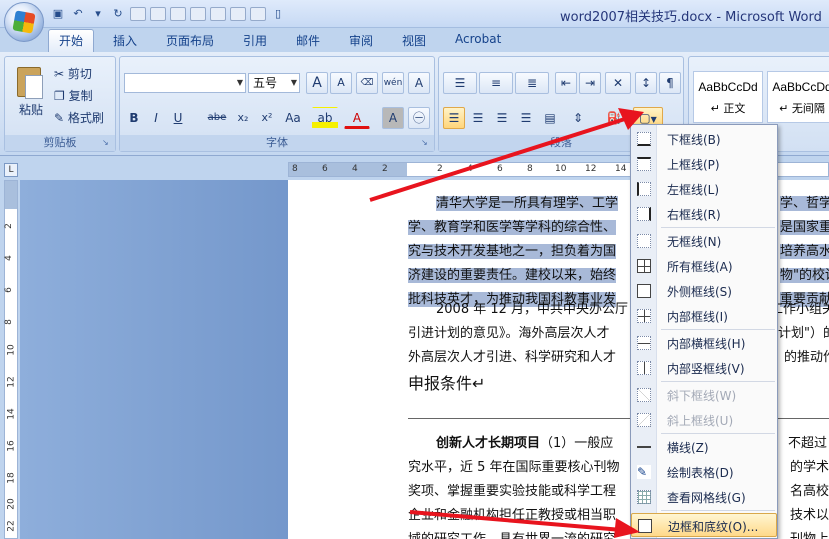 The height and width of the screenshot is (539, 829). I want to click on subscript-button: x₂, so click(243, 118).